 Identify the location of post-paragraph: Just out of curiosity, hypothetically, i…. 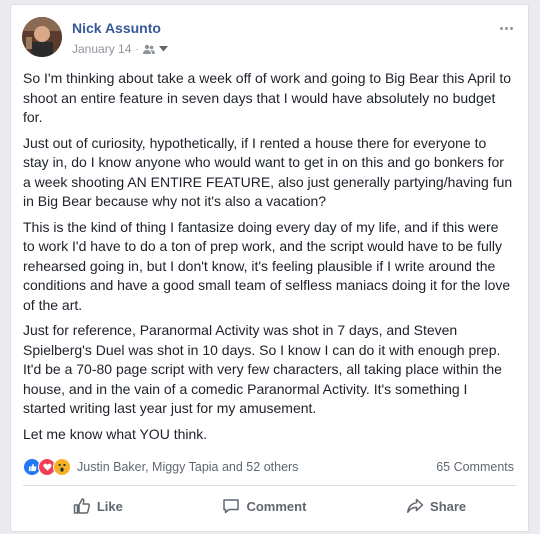
(268, 172).